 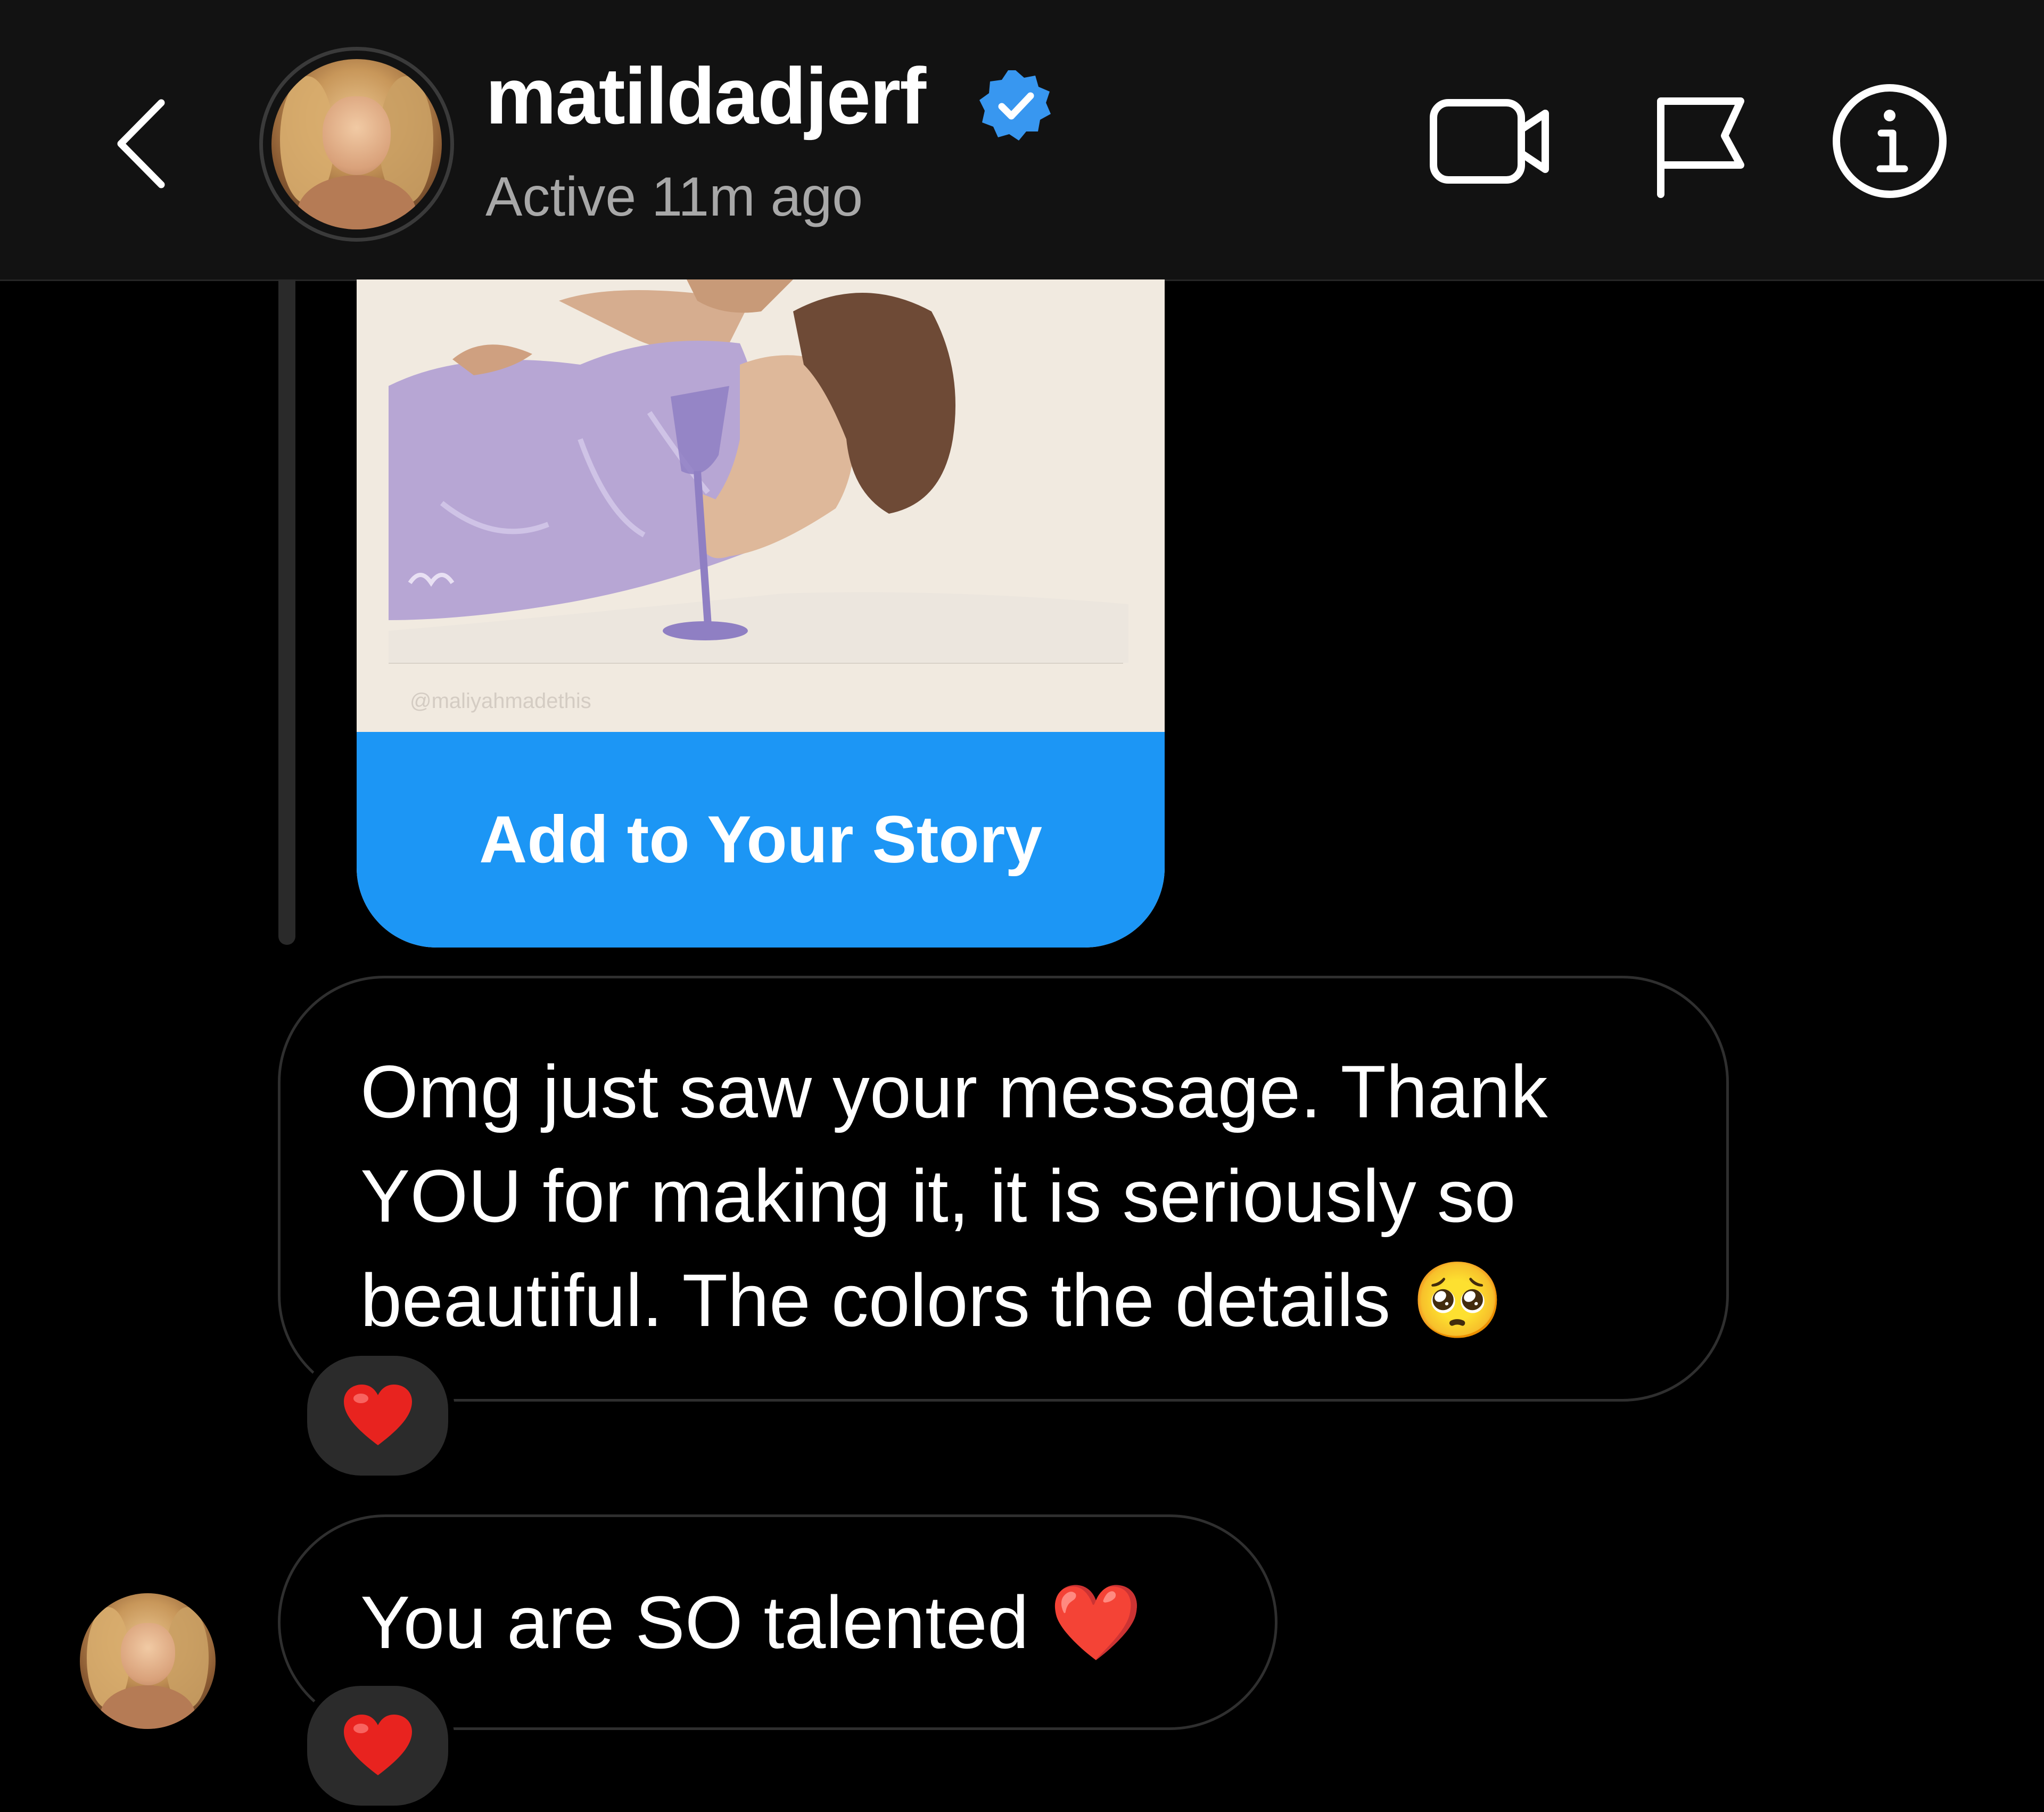 I want to click on active-status: Active 11m ago, so click(x=674, y=197).